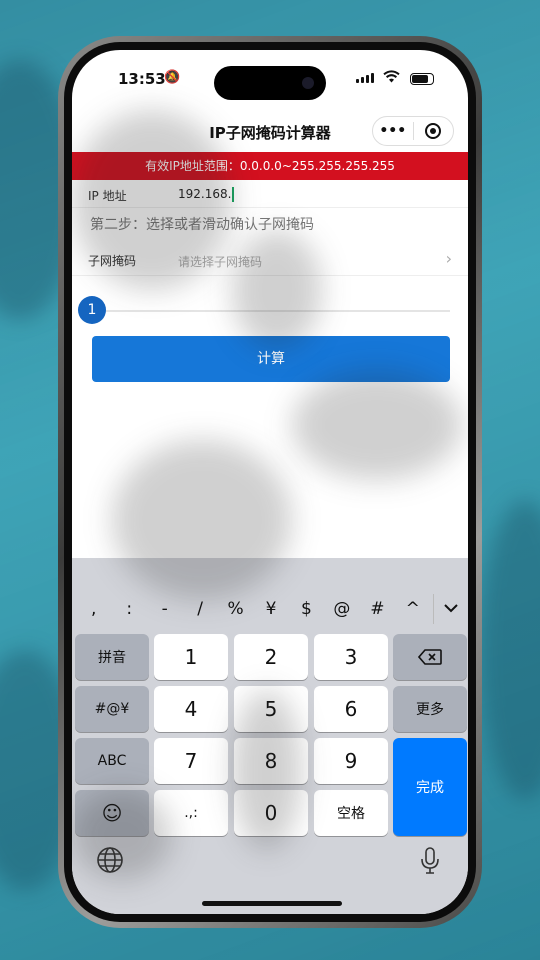 The image size is (540, 960). What do you see at coordinates (112, 709) in the screenshot?
I see `symbols-key: #@¥` at bounding box center [112, 709].